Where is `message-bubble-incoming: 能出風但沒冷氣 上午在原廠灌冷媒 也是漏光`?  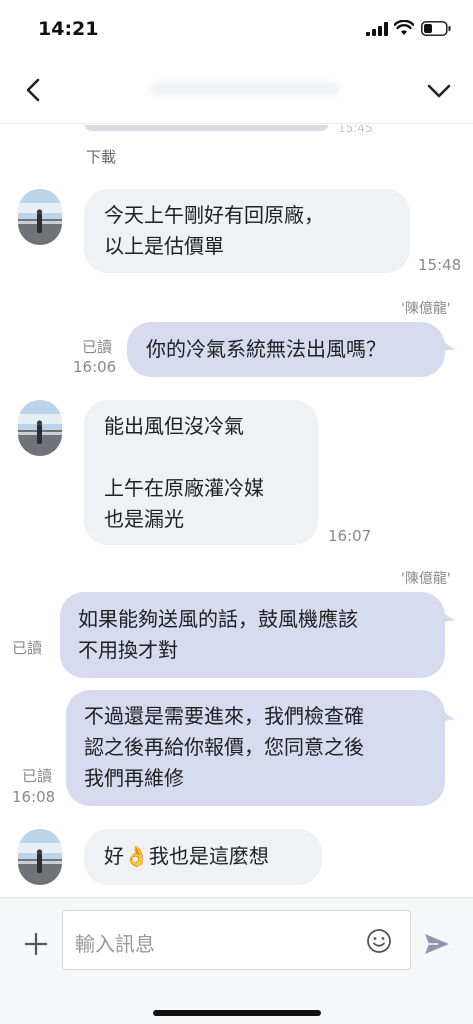 message-bubble-incoming: 能出風但沒冷氣 上午在原廠灌冷媒 也是漏光 is located at coordinates (201, 472).